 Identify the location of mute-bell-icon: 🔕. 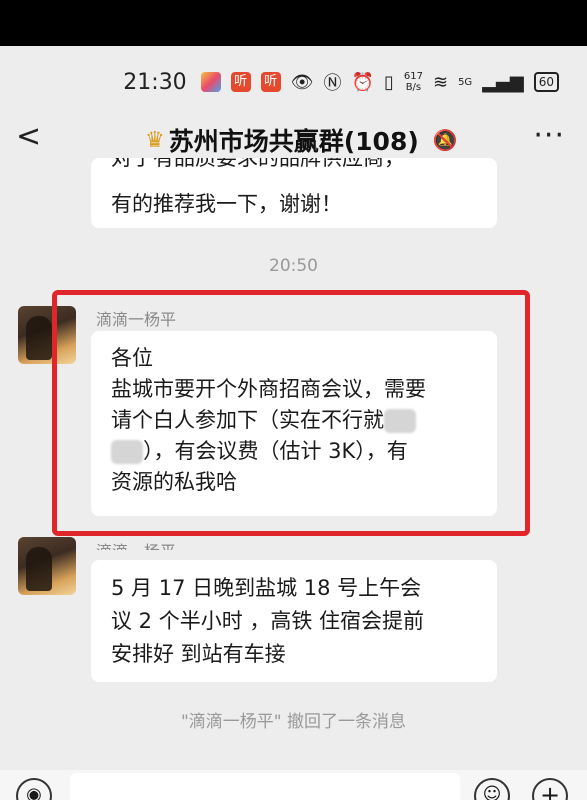
(445, 140).